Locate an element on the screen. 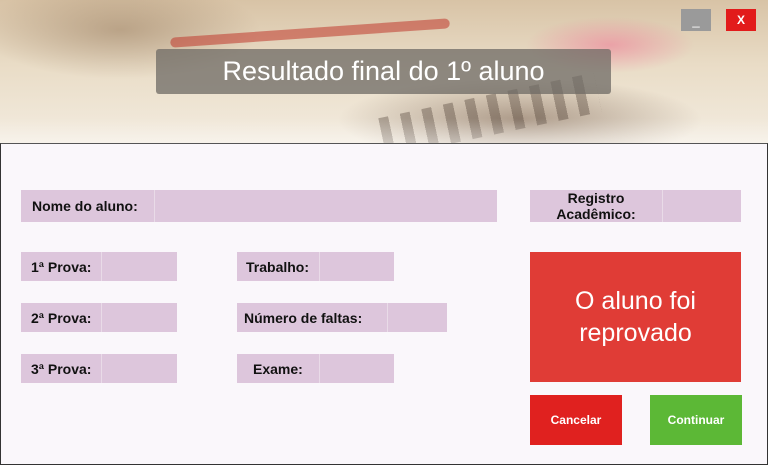  faltas-field: Número de faltas: is located at coordinates (342, 317).